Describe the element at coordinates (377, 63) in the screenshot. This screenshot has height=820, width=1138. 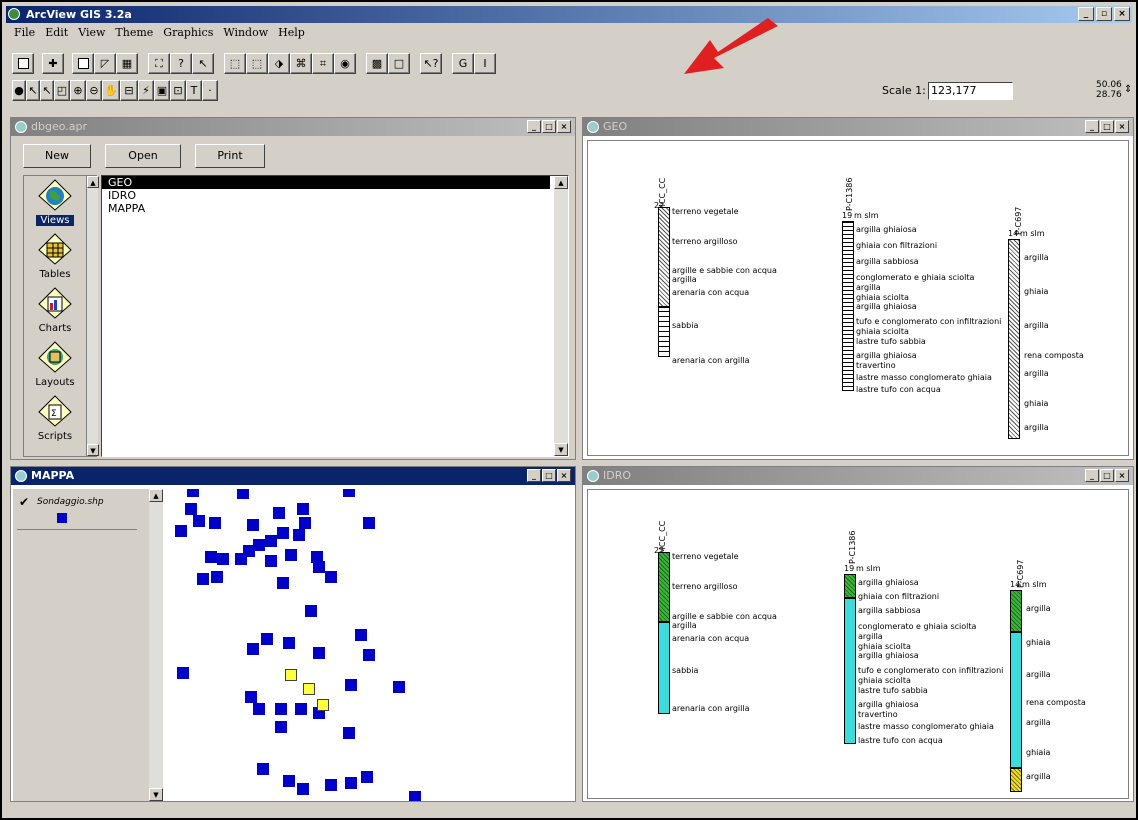
I see `select-none-button: ▩` at that location.